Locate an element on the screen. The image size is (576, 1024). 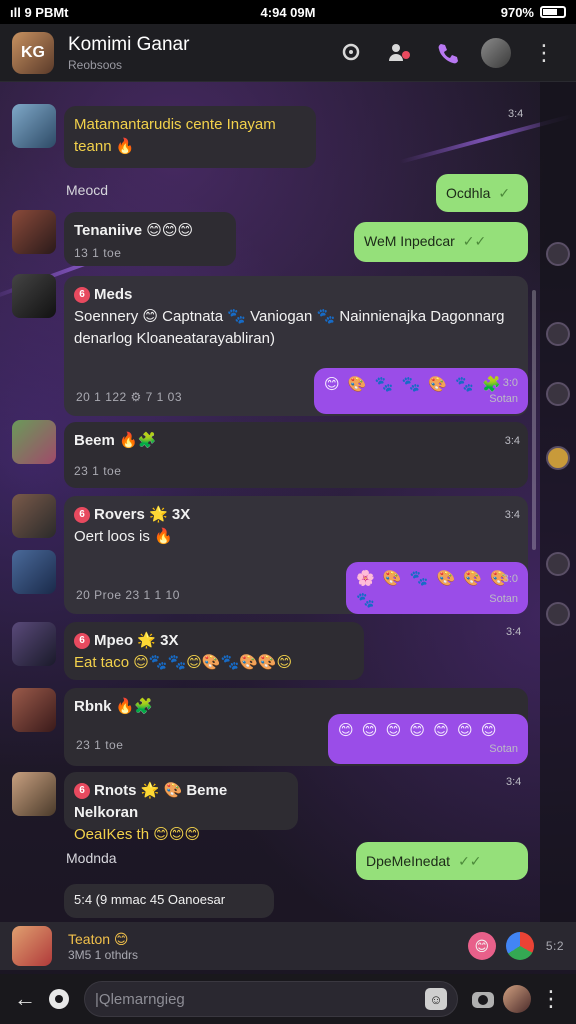
message-composer: ← ☺ ⋮ is located at coordinates (288, 999).